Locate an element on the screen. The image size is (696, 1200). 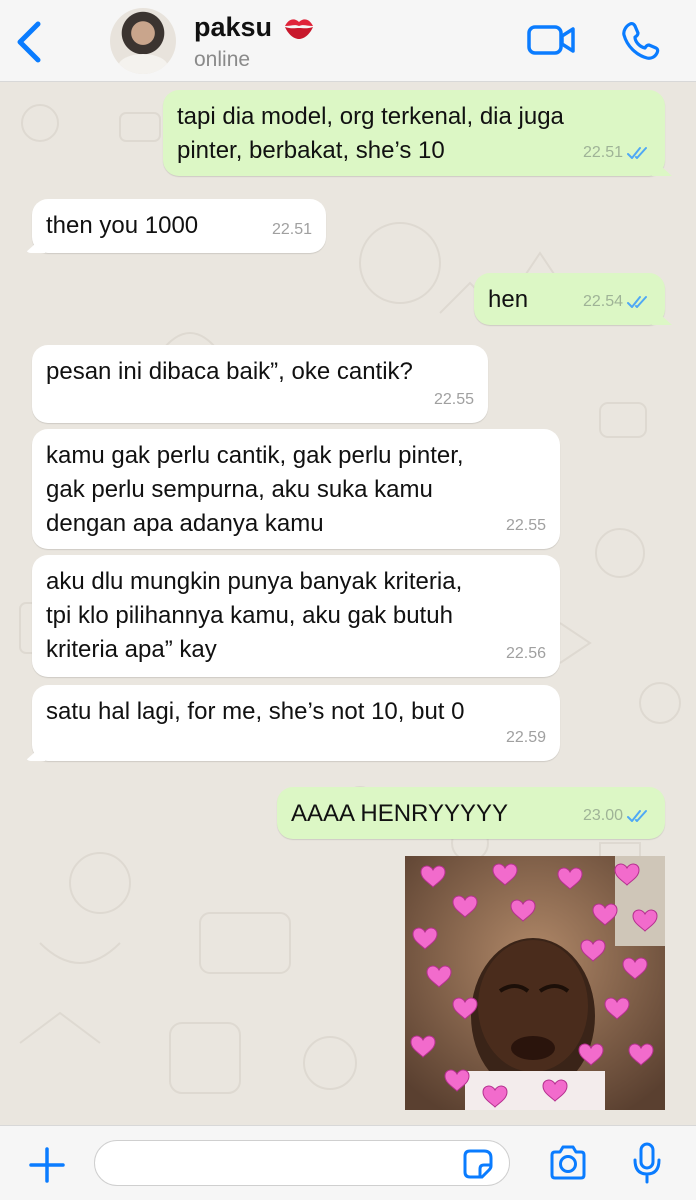
message-meta: 22.54 is located at coordinates (617, 302).